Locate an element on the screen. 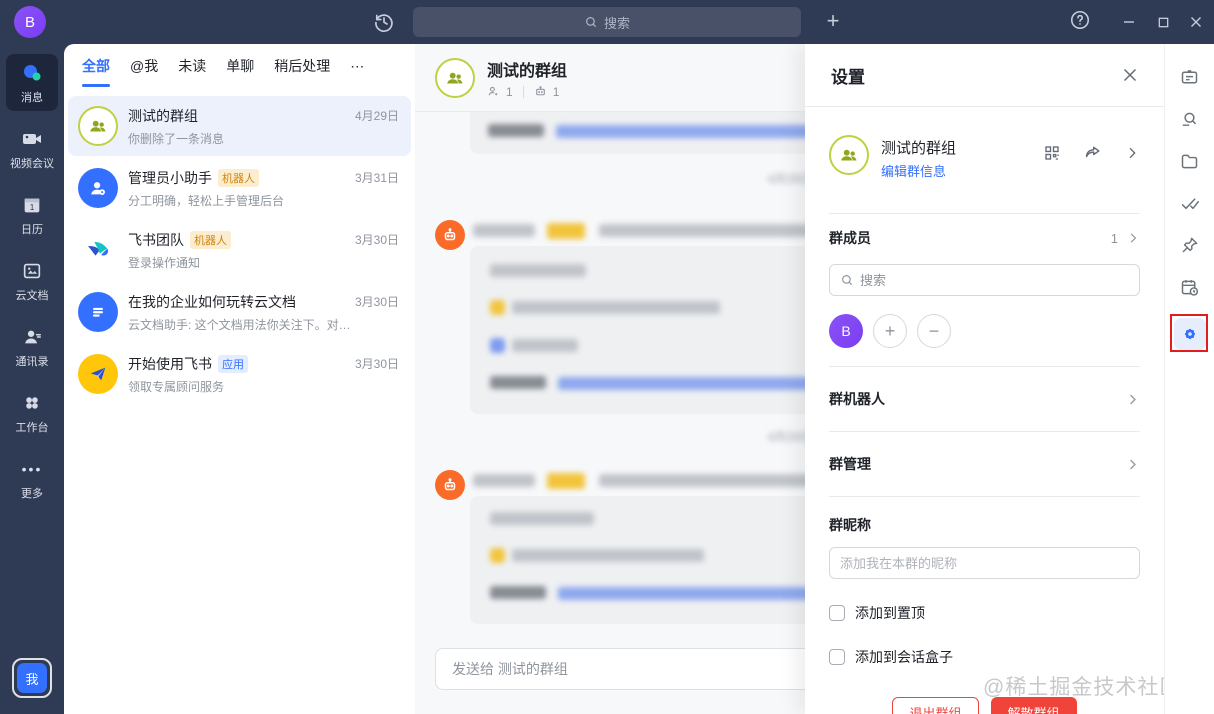 This screenshot has height=714, width=1214. settings-gear-active is located at coordinates (1188, 333).